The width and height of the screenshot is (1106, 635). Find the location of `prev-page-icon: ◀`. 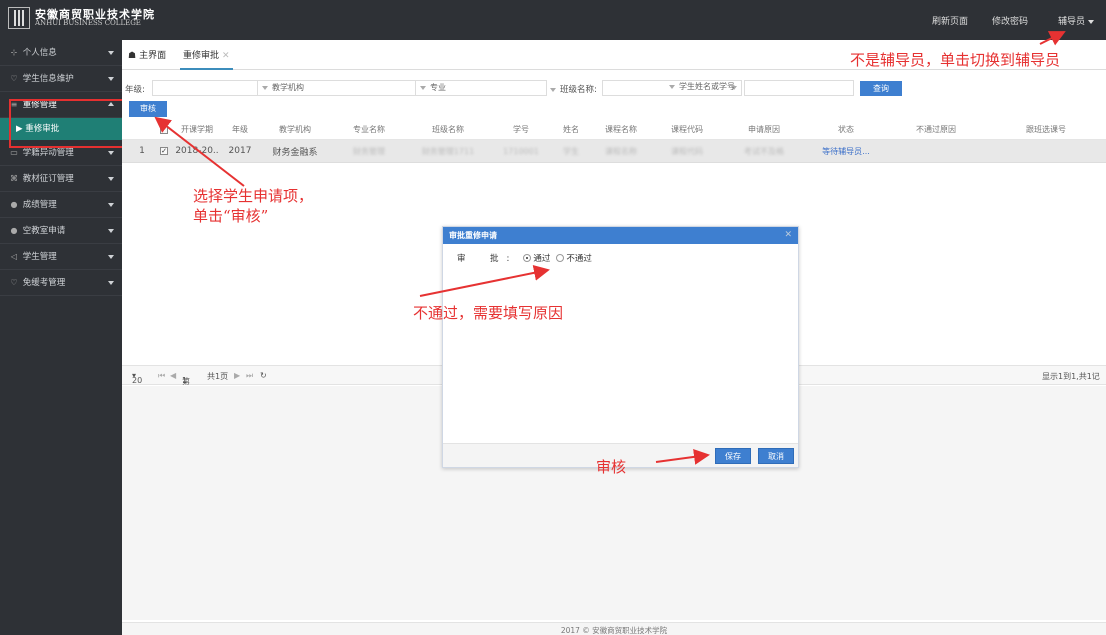

prev-page-icon: ◀ is located at coordinates (173, 375).